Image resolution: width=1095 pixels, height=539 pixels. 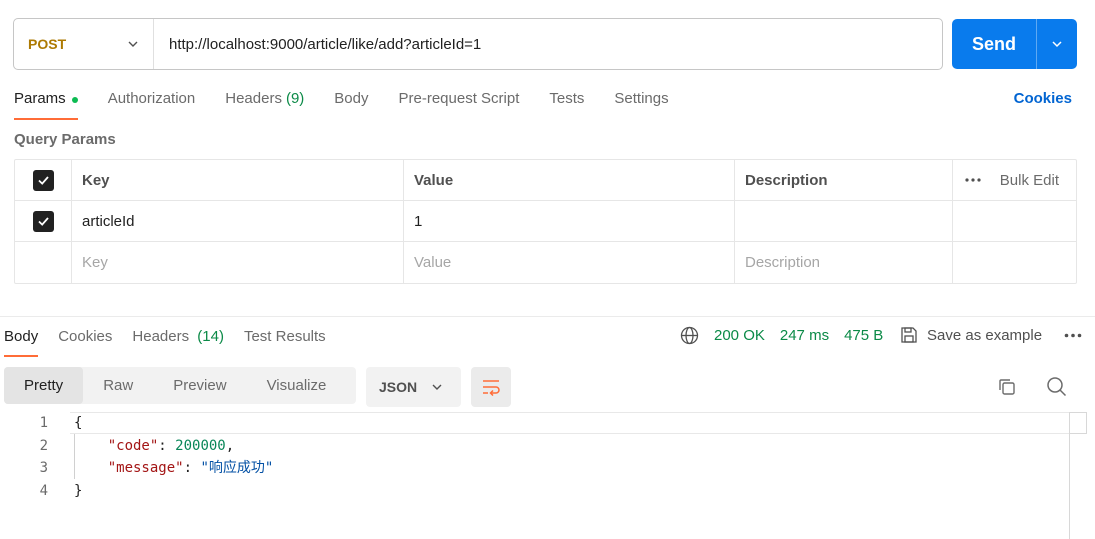 I want to click on select-all-cell, so click(x=43, y=180).